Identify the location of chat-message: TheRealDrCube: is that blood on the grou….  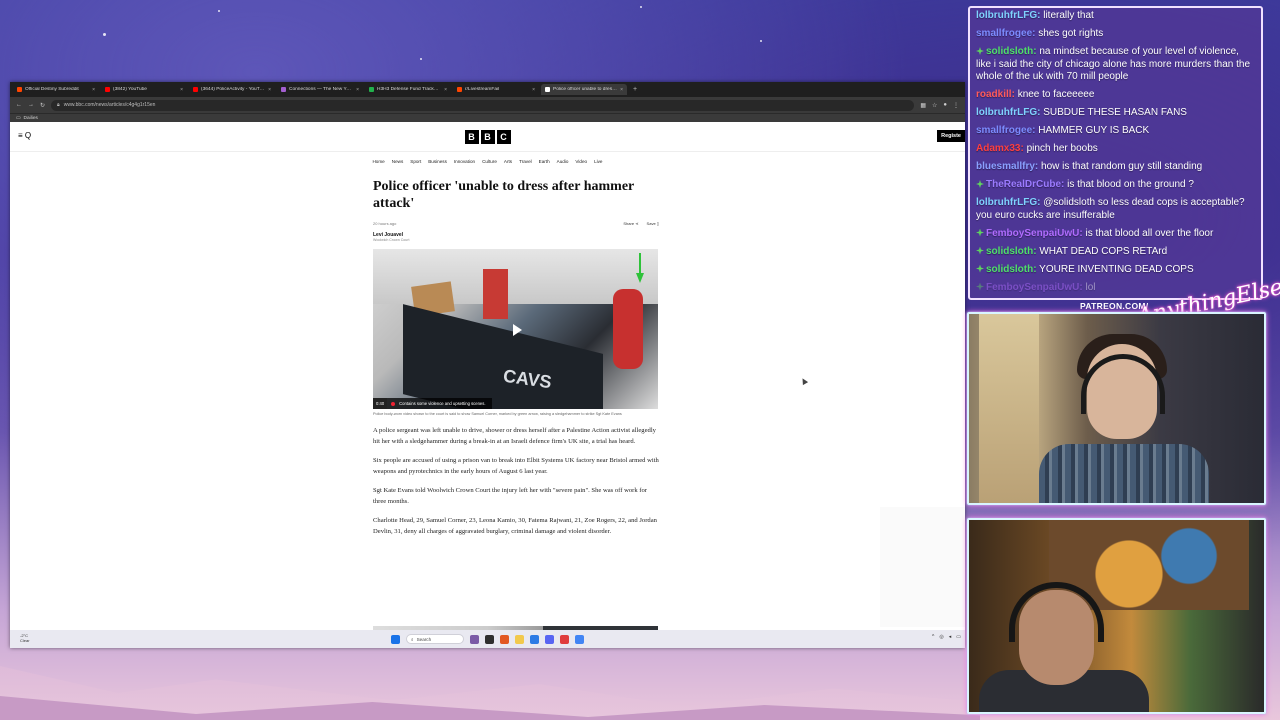
(1115, 185).